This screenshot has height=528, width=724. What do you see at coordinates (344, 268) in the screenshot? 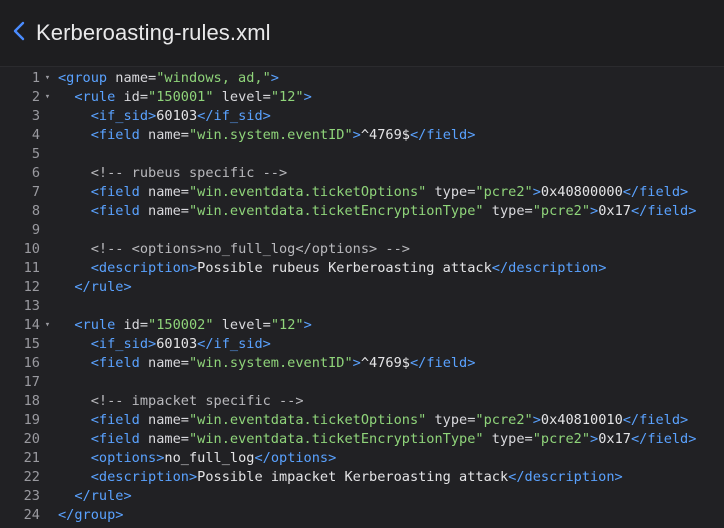
I see `code-token-txt: Possible rubeus Kerberoasting attack` at bounding box center [344, 268].